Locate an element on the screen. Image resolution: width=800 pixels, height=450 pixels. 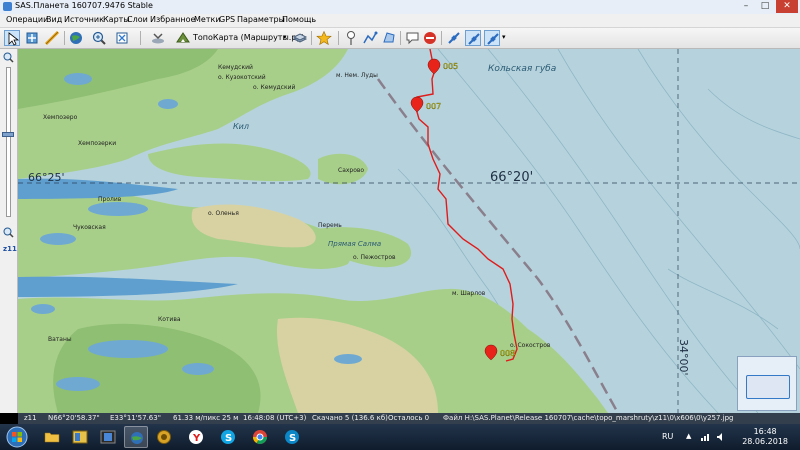
taskbar-app-gold is located at coordinates (164, 437).